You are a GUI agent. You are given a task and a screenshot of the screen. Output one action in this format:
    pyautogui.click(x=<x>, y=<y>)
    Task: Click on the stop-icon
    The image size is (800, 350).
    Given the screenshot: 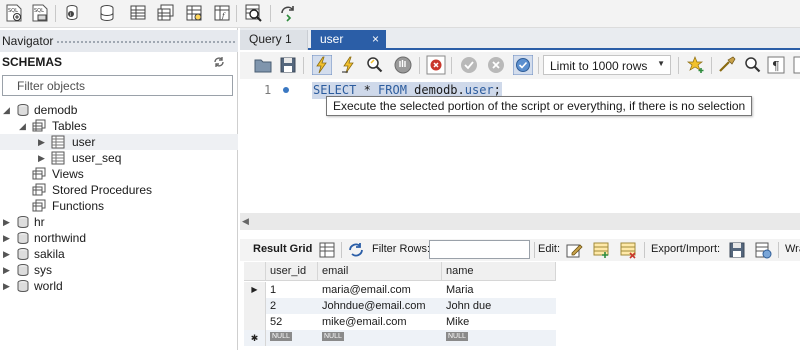 What is the action you would take?
    pyautogui.click(x=403, y=65)
    